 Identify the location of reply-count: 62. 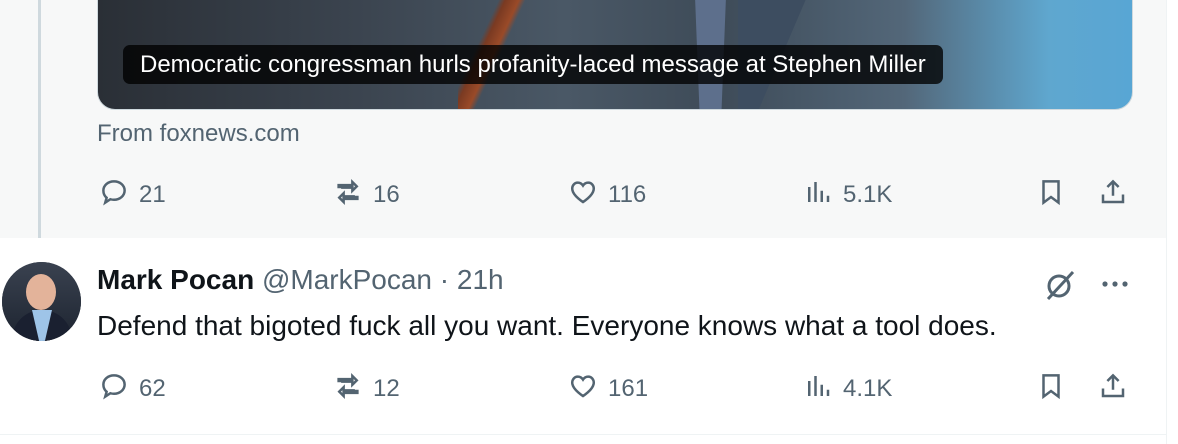
(152, 388).